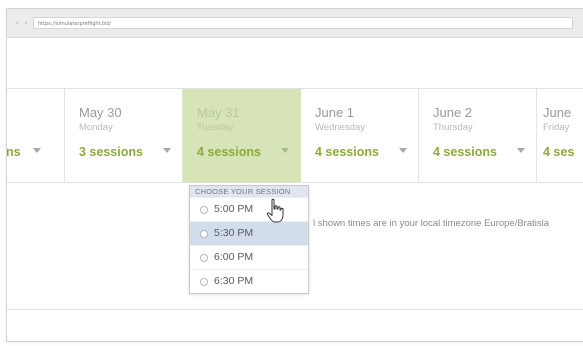 The width and height of the screenshot is (583, 346). What do you see at coordinates (295, 63) in the screenshot?
I see `page-header-area` at bounding box center [295, 63].